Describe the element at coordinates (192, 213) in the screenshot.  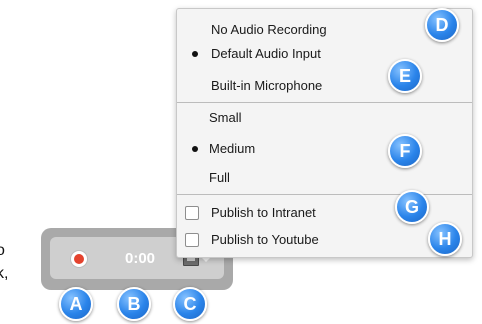
I see `publish-intranet-checkbox` at that location.